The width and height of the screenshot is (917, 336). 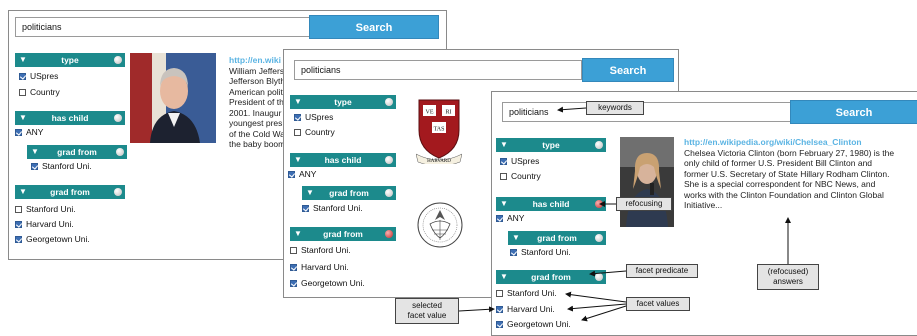 I want to click on arrow-selected-facet-value, so click(x=476, y=309).